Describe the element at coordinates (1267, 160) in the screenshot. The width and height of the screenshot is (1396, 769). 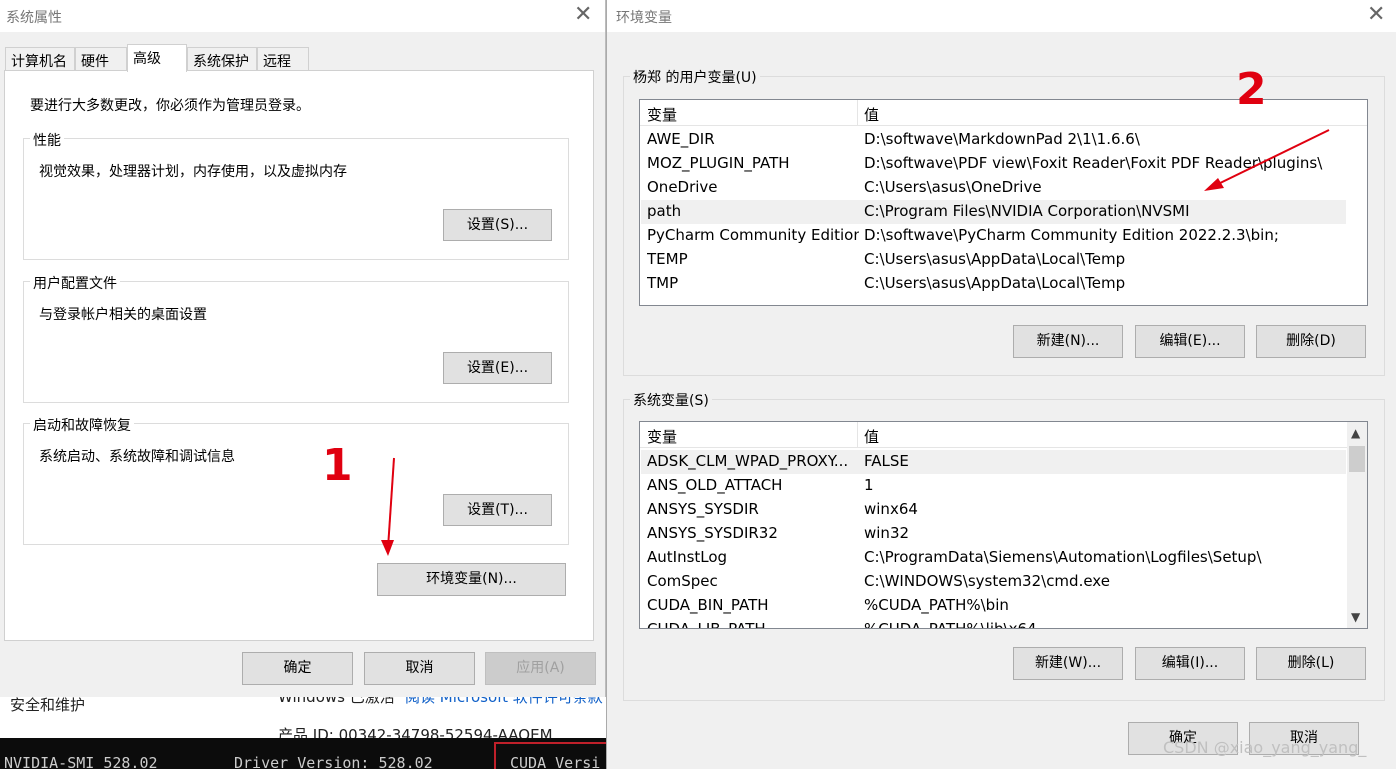
I see `arrow-2-icon` at that location.